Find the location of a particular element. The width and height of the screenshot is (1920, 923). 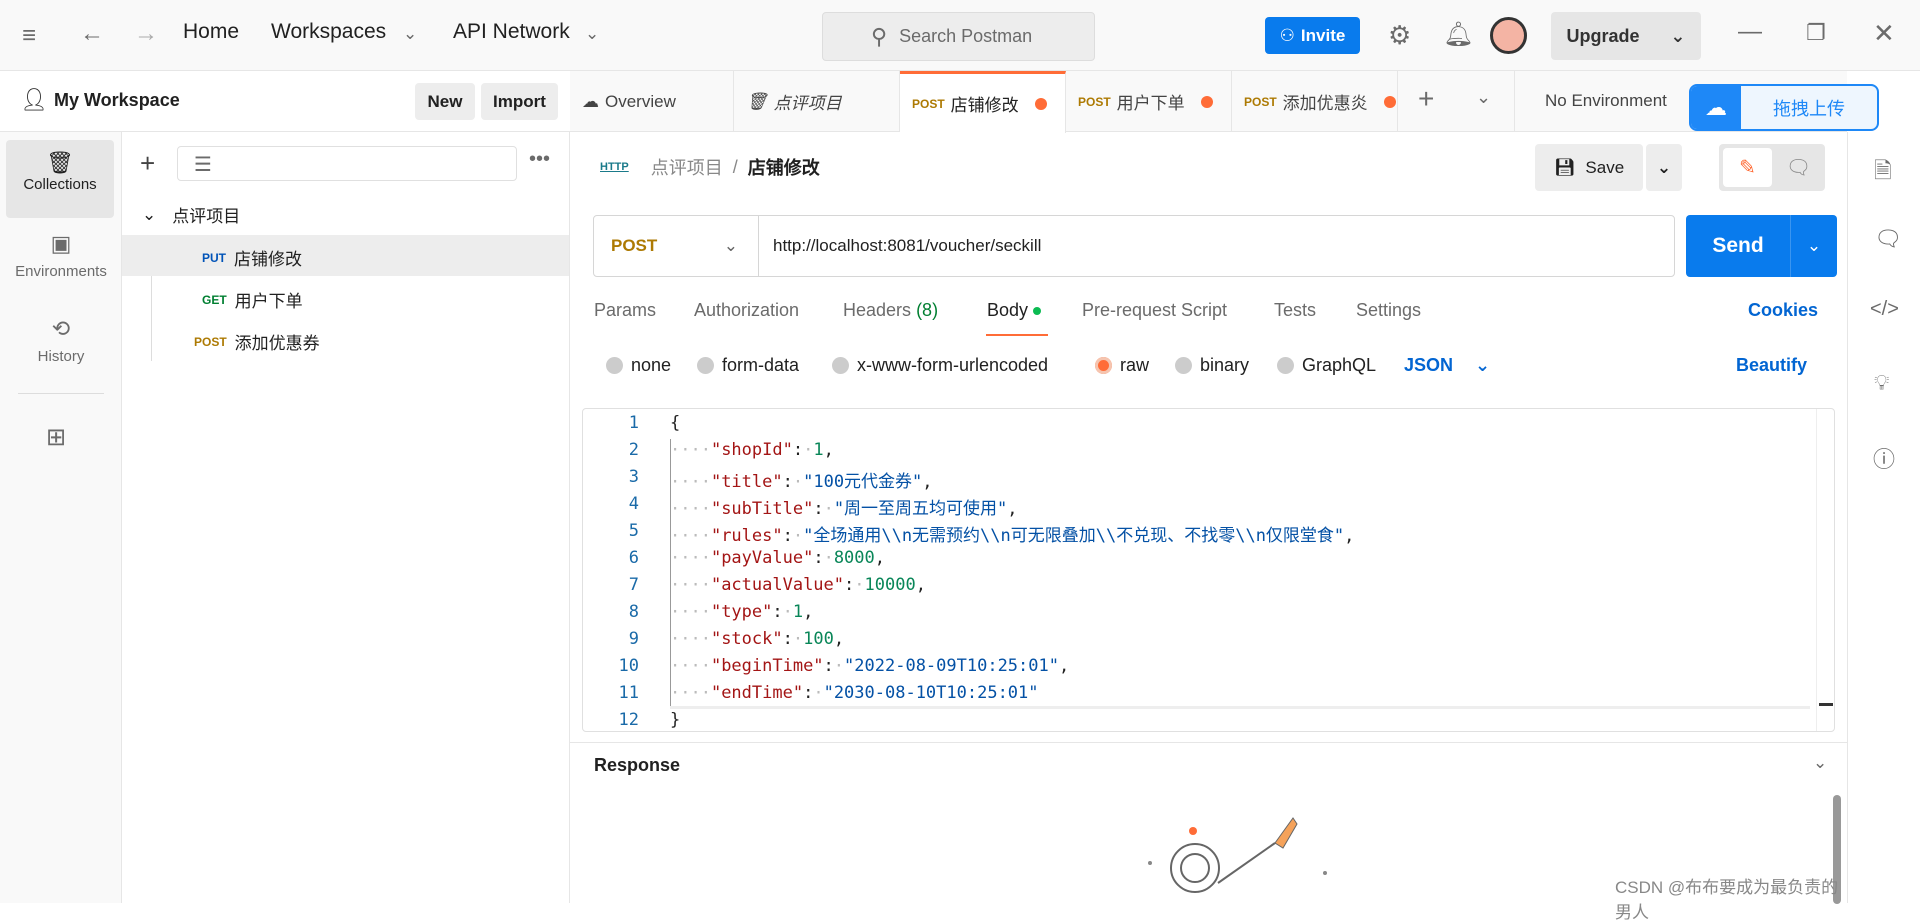

edit-pencil-icon: ✎ is located at coordinates (1747, 167).